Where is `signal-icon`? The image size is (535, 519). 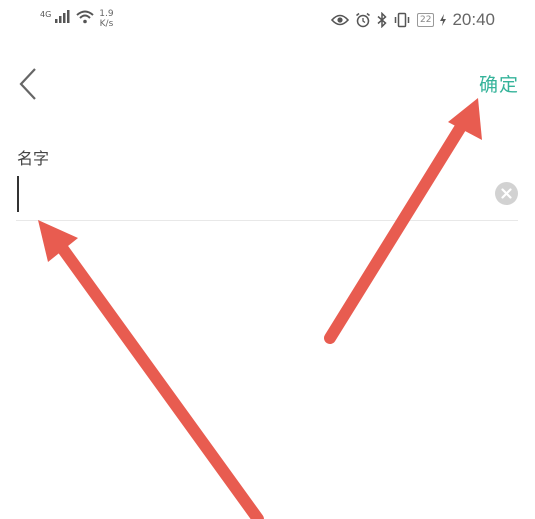
signal-icon is located at coordinates (62, 16).